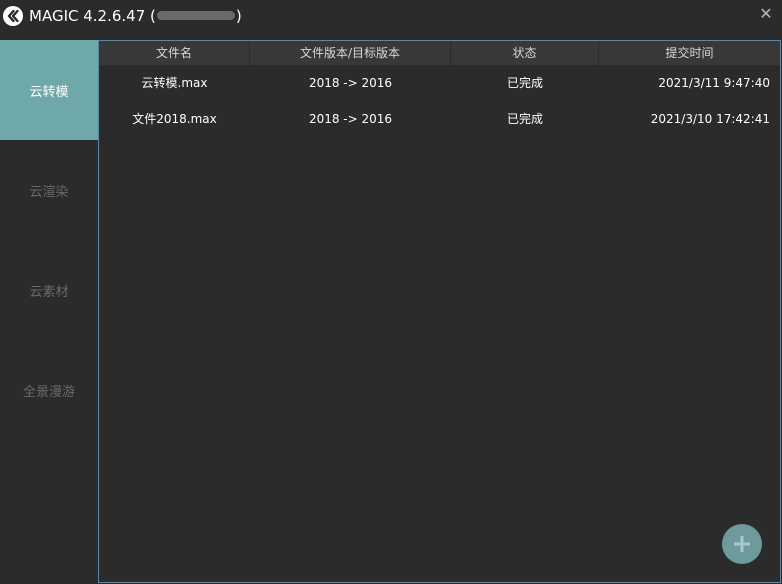 The height and width of the screenshot is (584, 782). I want to click on column-header-status: 状态, so click(525, 53).